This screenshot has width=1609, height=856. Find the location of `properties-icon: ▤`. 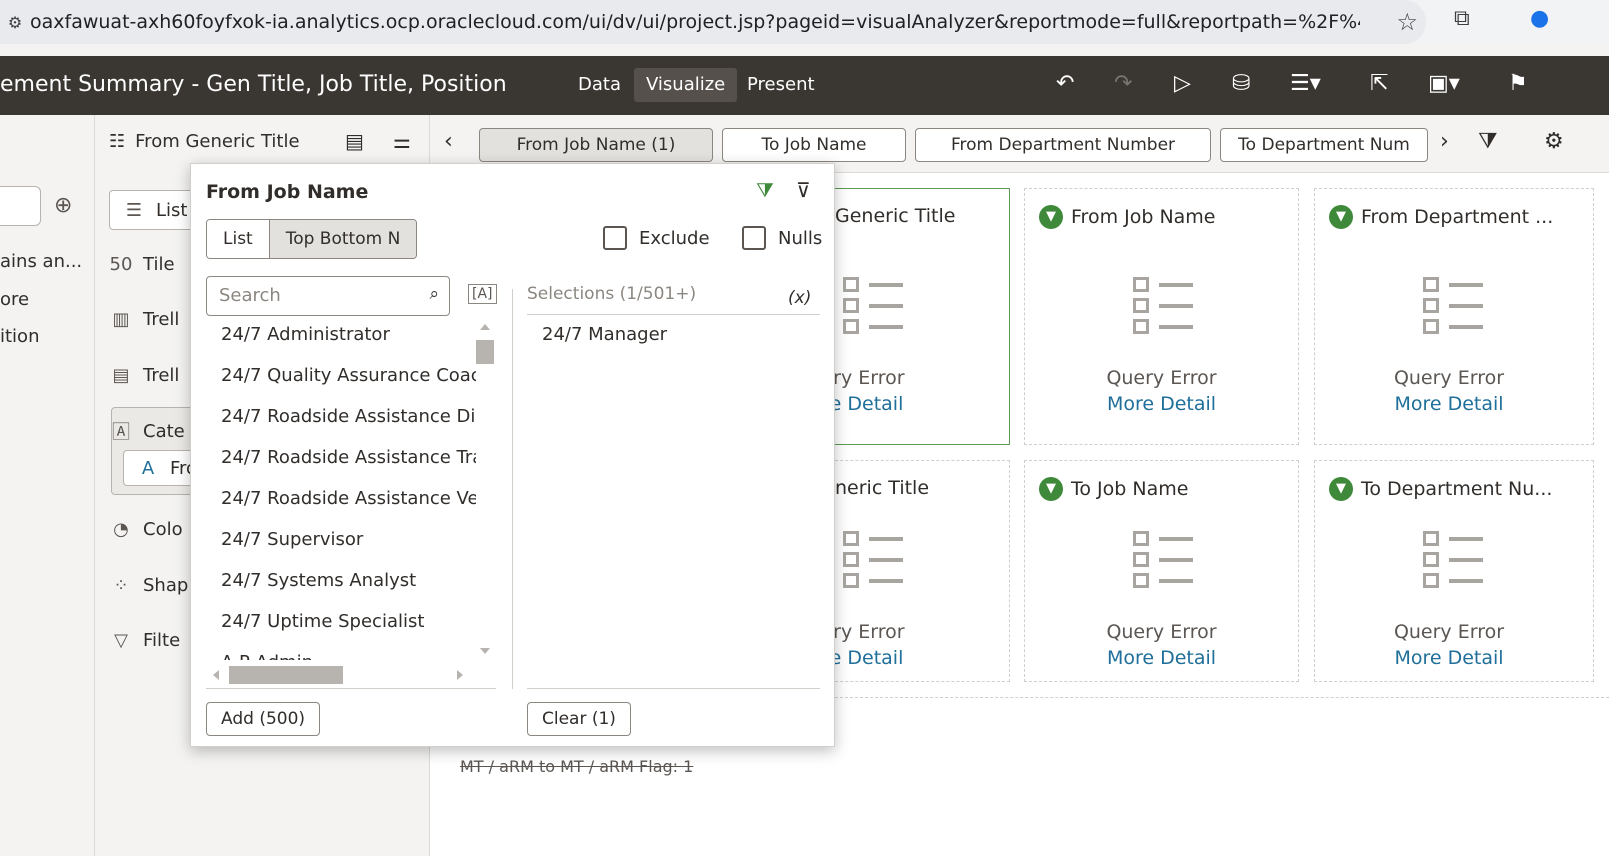

properties-icon: ▤ is located at coordinates (354, 141).